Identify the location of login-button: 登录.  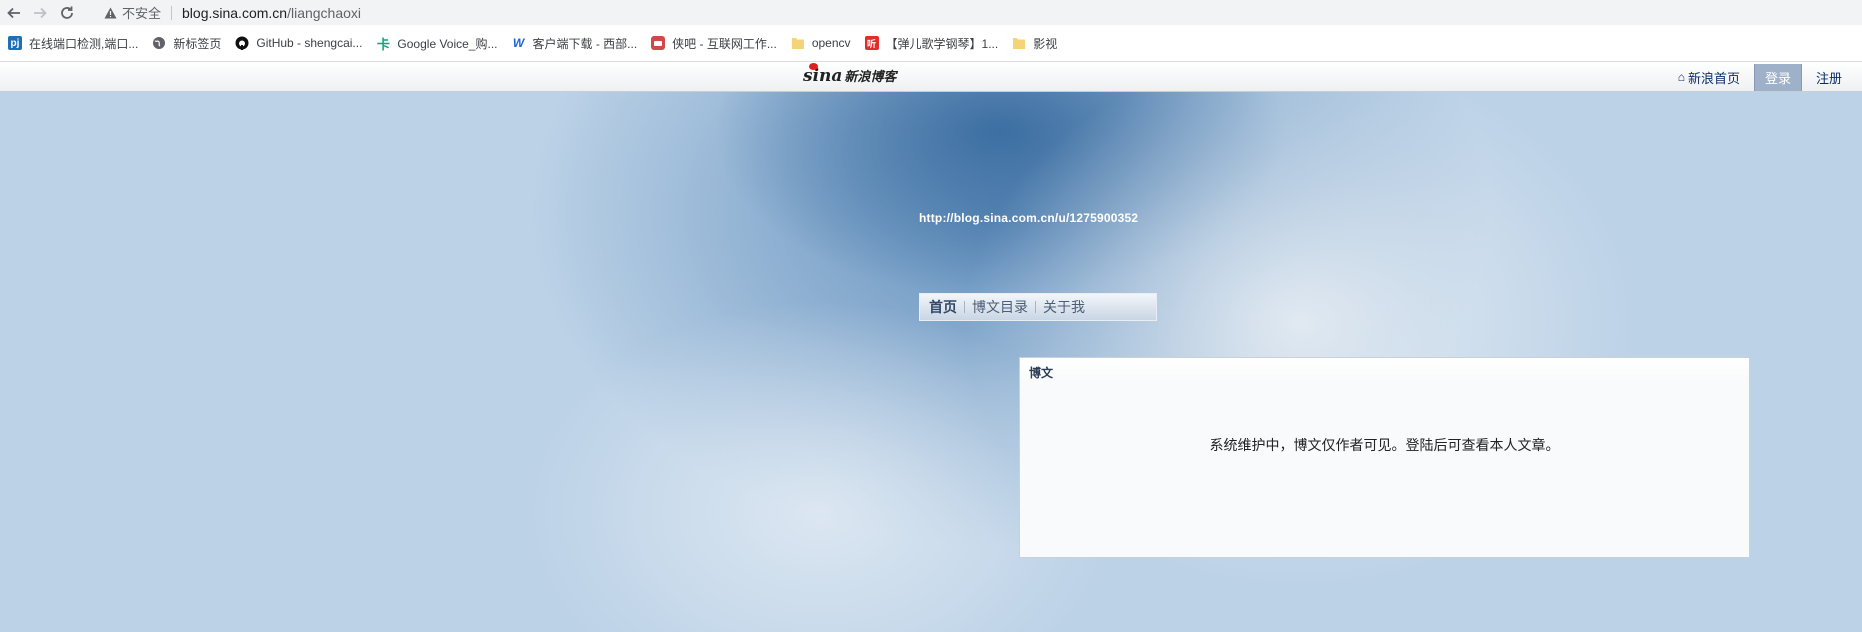
(1777, 77).